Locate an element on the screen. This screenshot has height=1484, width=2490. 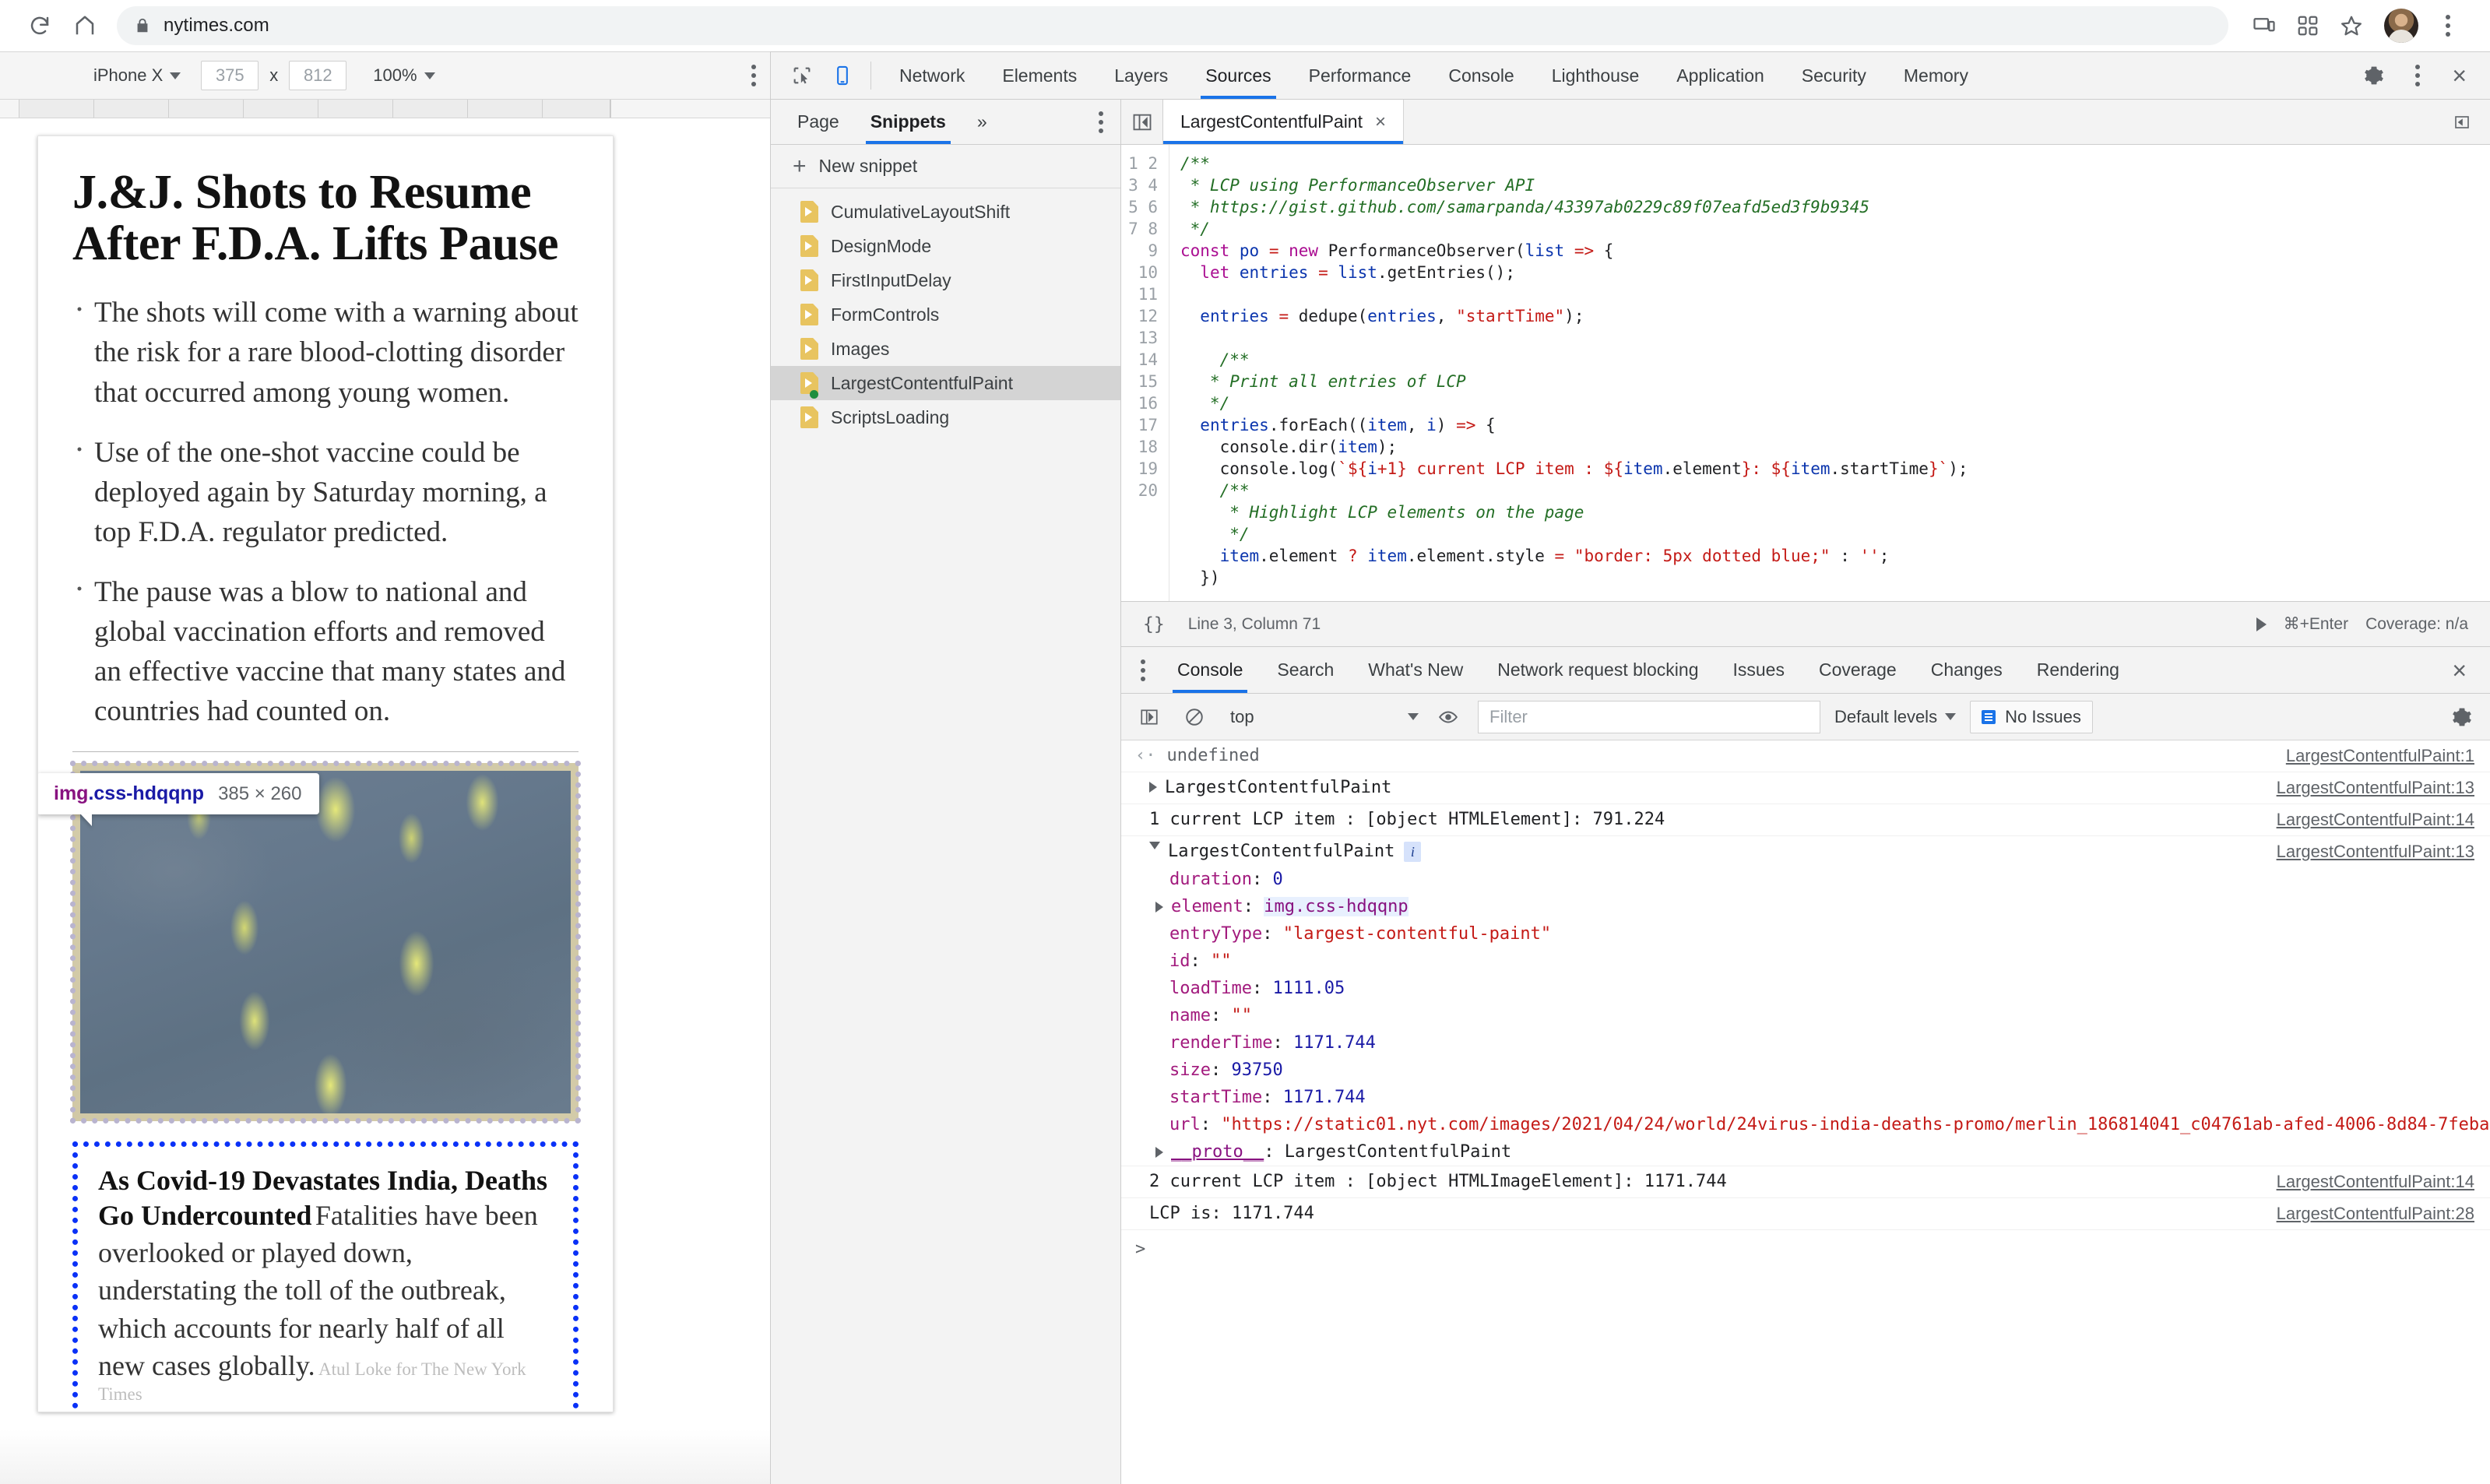
info-badge-icon: i is located at coordinates (1413, 852).